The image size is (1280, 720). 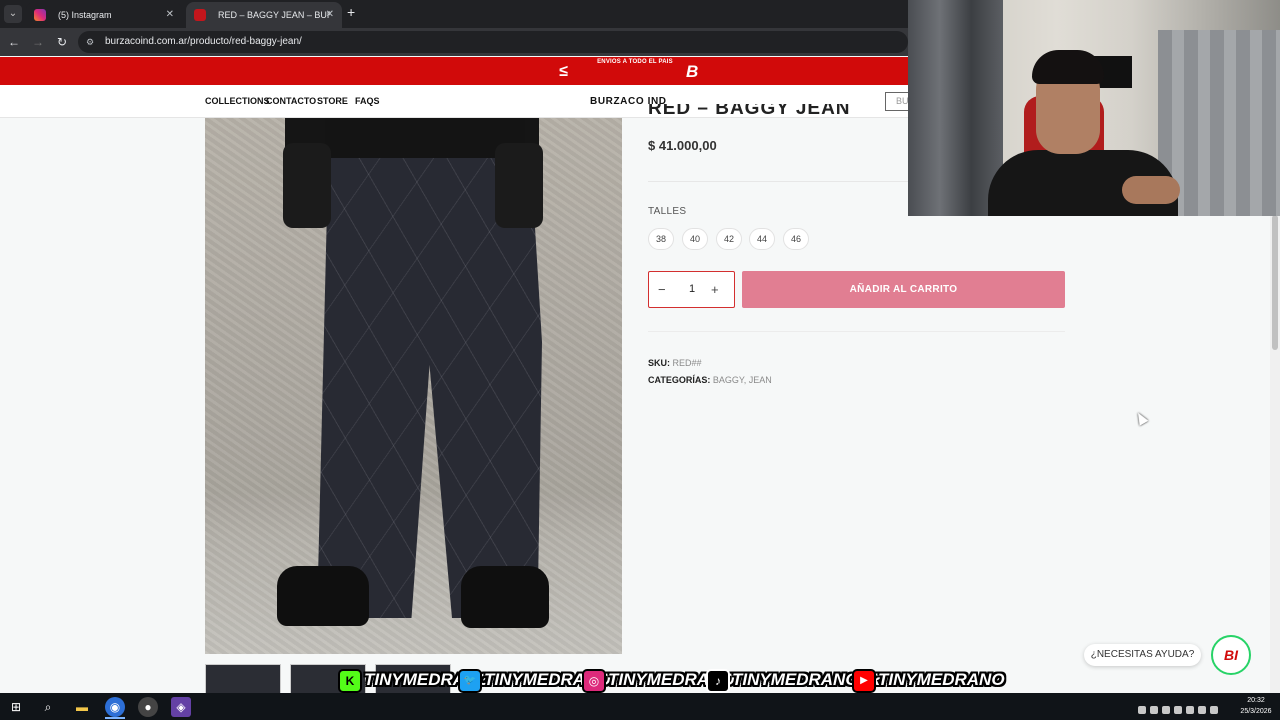 I want to click on nav-contacto: CONTACTO, so click(x=291, y=101).